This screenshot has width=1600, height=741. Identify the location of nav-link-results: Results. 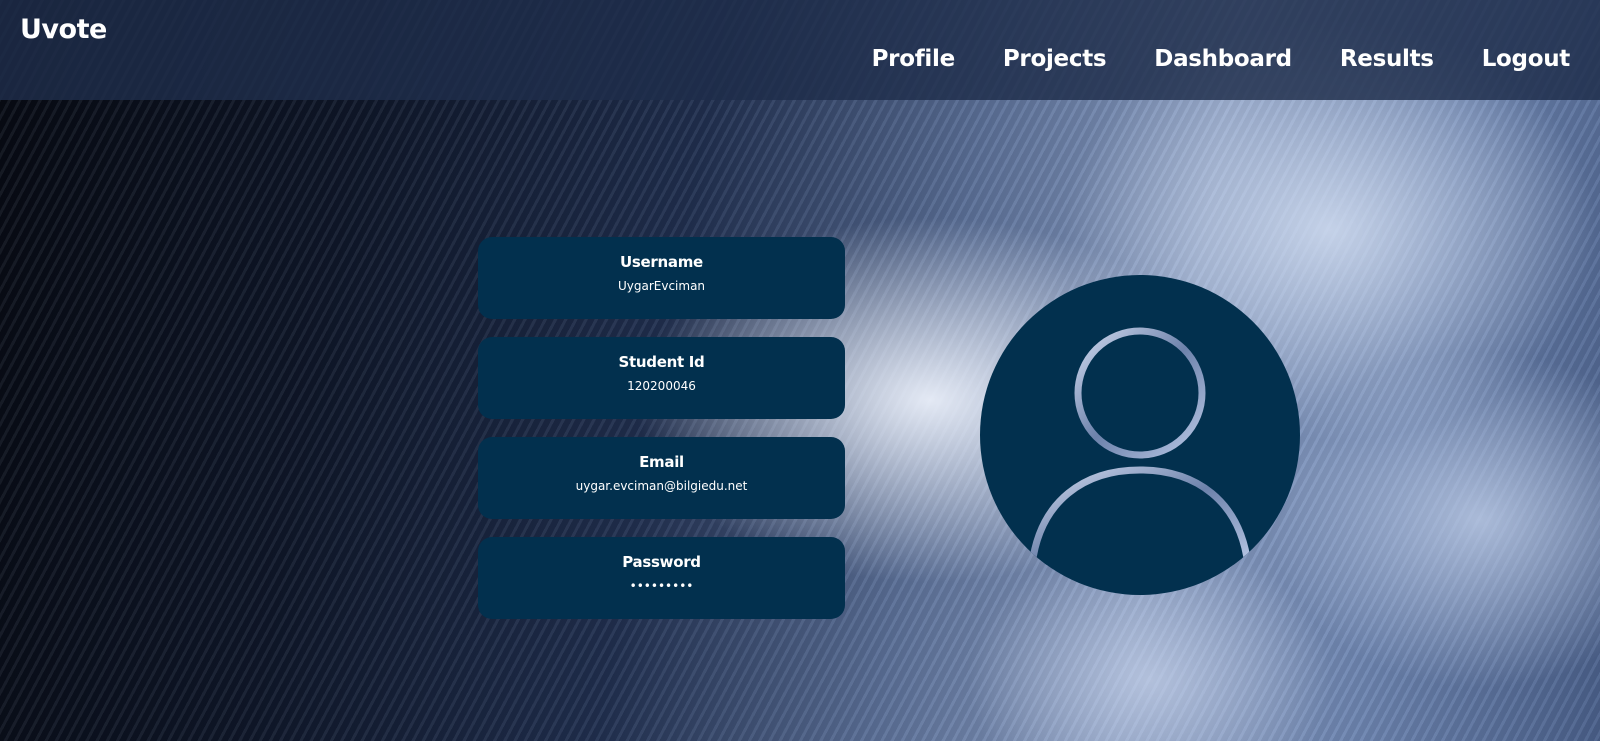
(1387, 59).